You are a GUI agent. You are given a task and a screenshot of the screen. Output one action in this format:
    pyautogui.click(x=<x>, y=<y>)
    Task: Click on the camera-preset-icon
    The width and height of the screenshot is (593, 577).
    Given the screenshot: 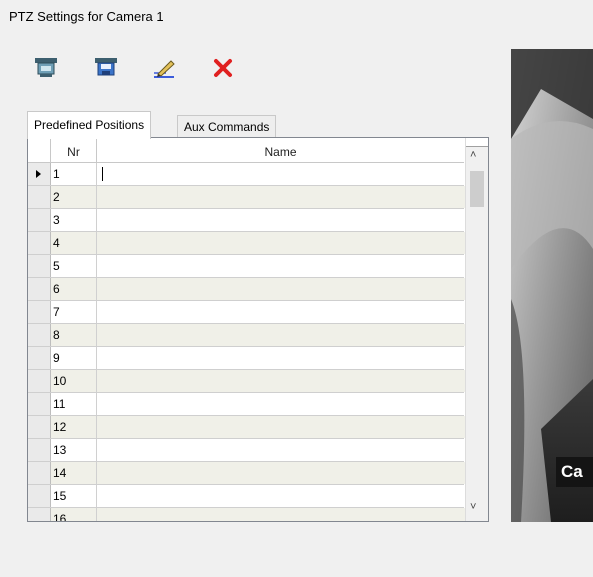 What is the action you would take?
    pyautogui.click(x=46, y=67)
    